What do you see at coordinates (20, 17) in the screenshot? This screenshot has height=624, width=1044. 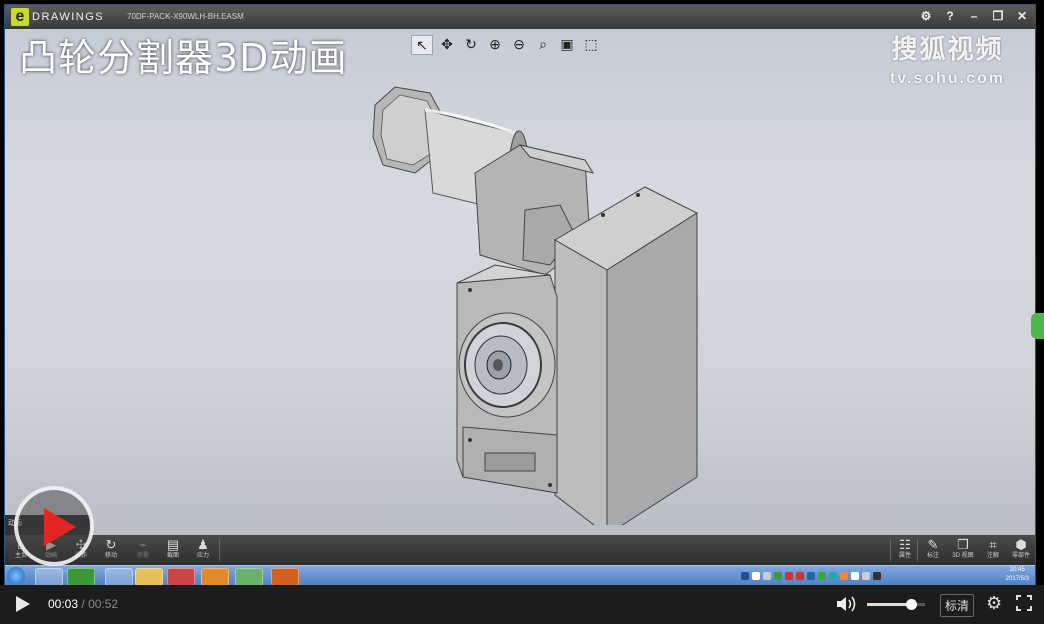 I see `logo-e: e` at bounding box center [20, 17].